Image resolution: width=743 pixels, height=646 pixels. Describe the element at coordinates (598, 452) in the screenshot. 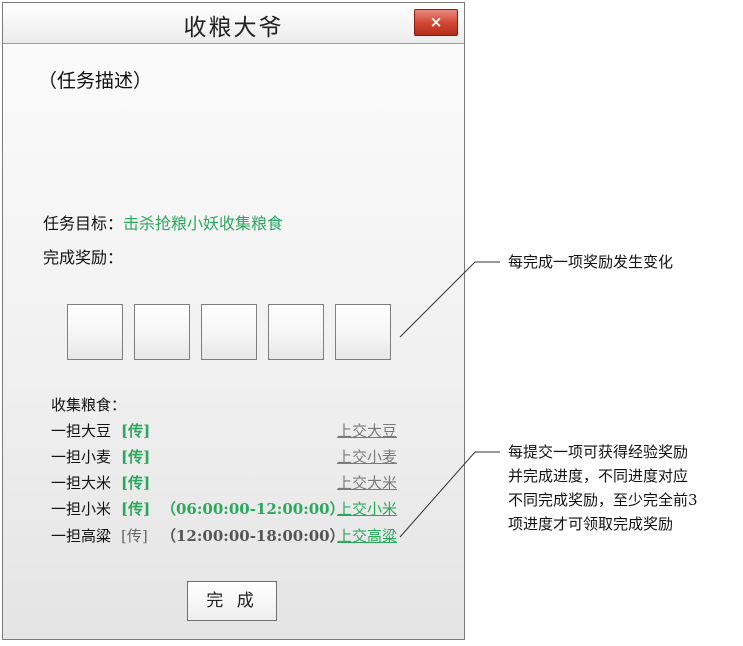

I see `note-line: 每提交一项可获得经验奖励` at that location.